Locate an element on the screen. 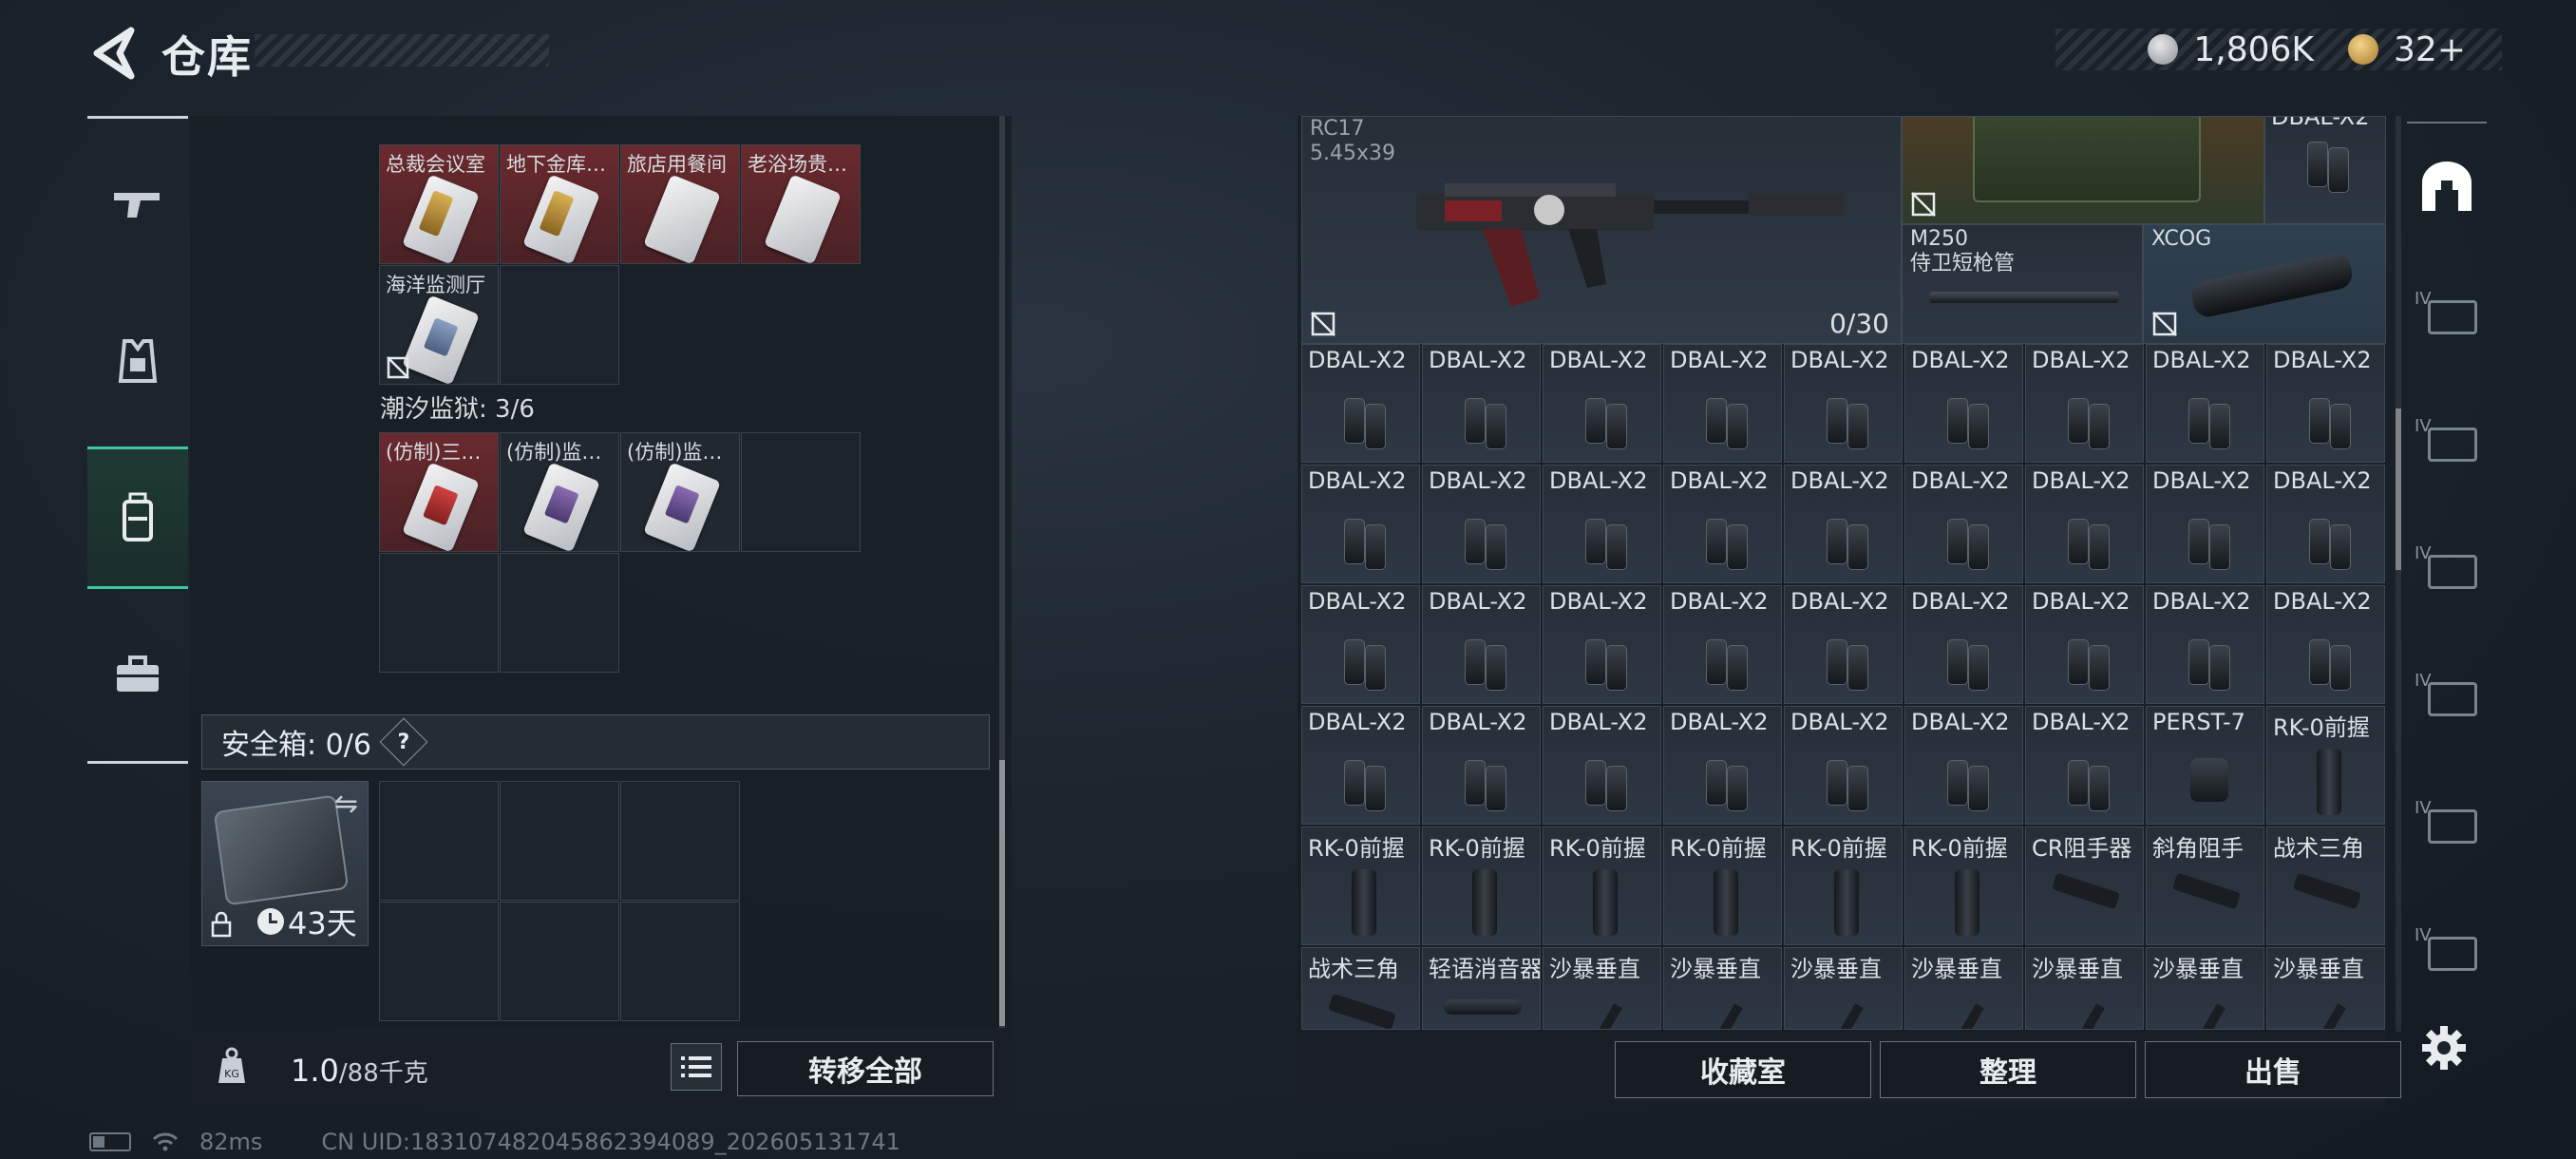  nav-tier-slot-2: IV is located at coordinates (2447, 447).